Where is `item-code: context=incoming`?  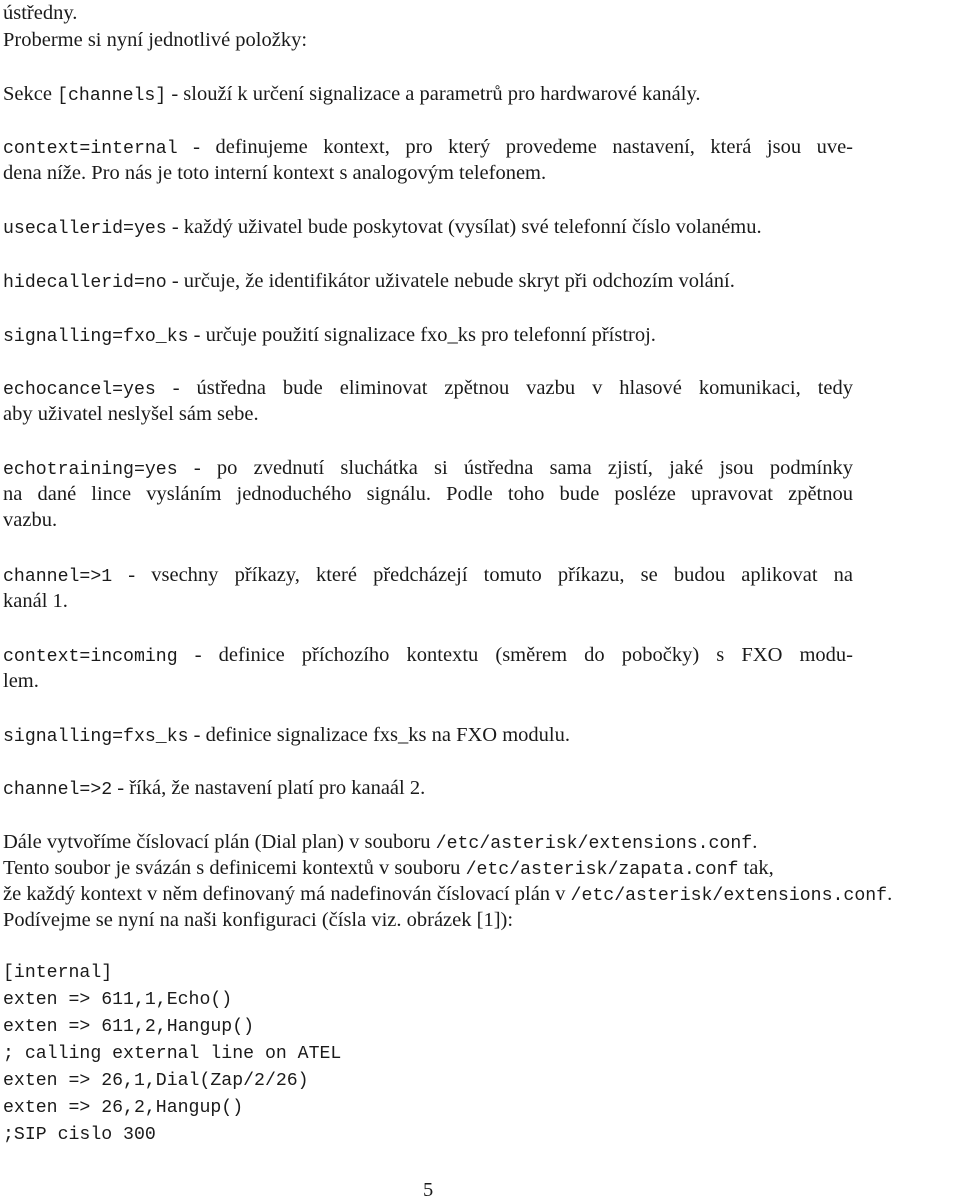
item-code: context=incoming is located at coordinates (90, 657).